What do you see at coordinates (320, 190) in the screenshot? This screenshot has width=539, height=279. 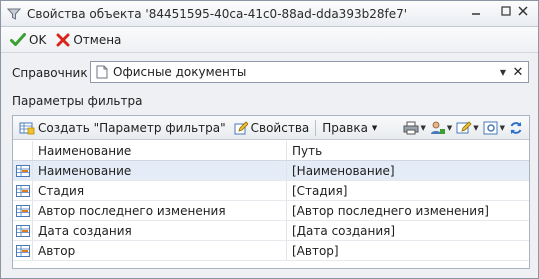 I see `row-path-cell: [Стадия]` at bounding box center [320, 190].